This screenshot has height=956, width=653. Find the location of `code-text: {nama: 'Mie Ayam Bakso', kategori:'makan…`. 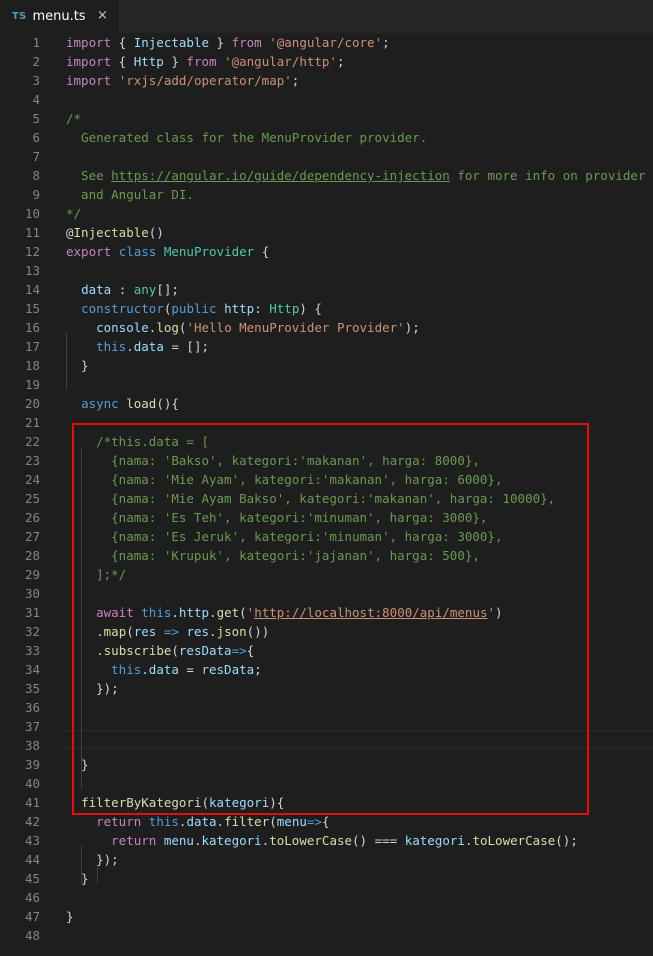

code-text: {nama: 'Mie Ayam Bakso', kategori:'makan… is located at coordinates (310, 498).